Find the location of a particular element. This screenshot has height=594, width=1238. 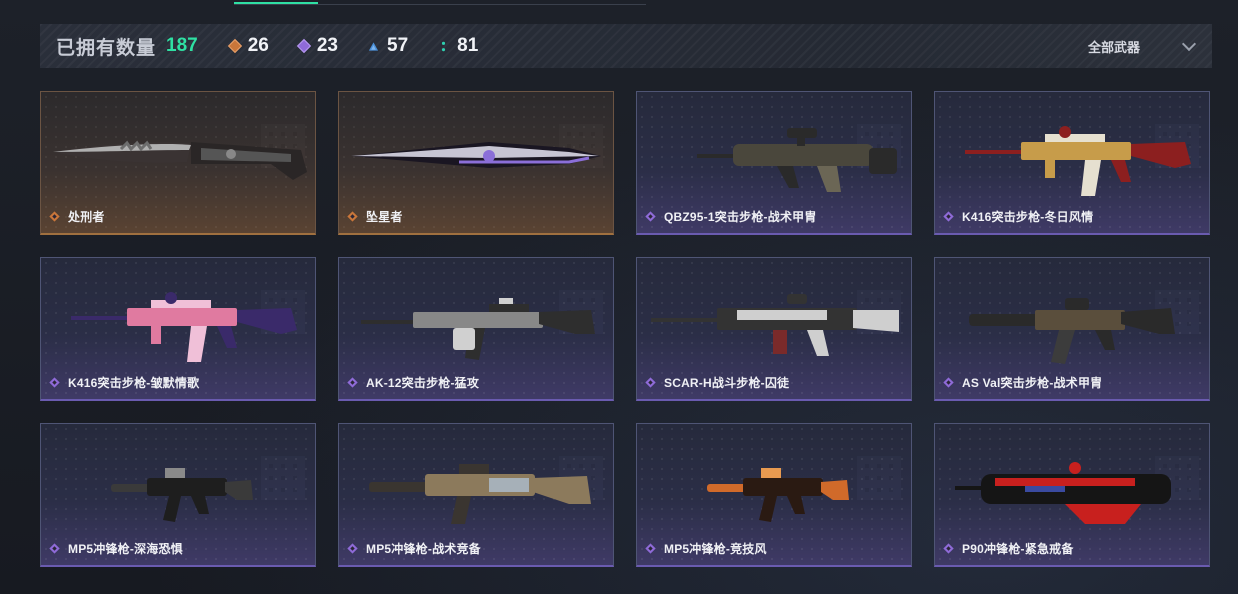

weapon-card: 处刑者 is located at coordinates (178, 163).